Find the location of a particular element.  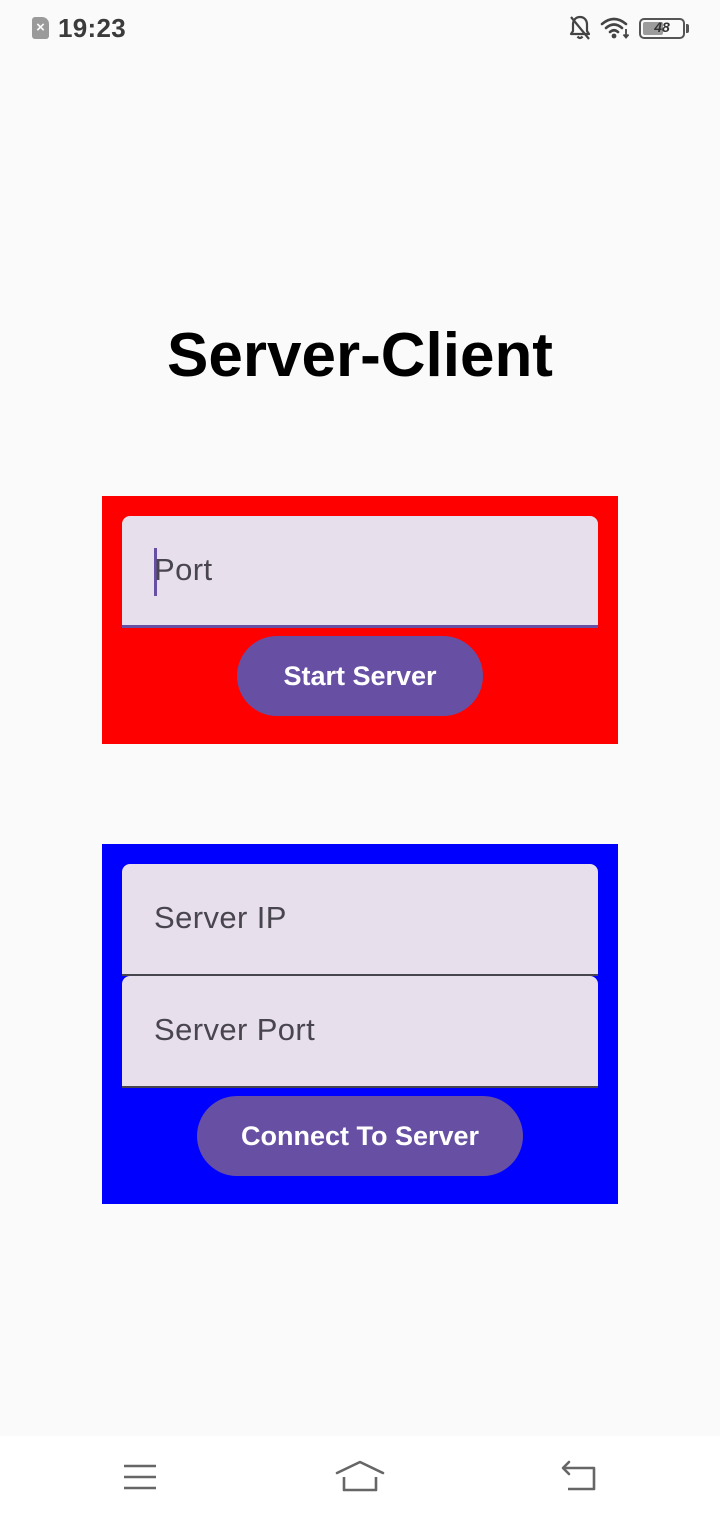

battery-level: 48 is located at coordinates (662, 27).